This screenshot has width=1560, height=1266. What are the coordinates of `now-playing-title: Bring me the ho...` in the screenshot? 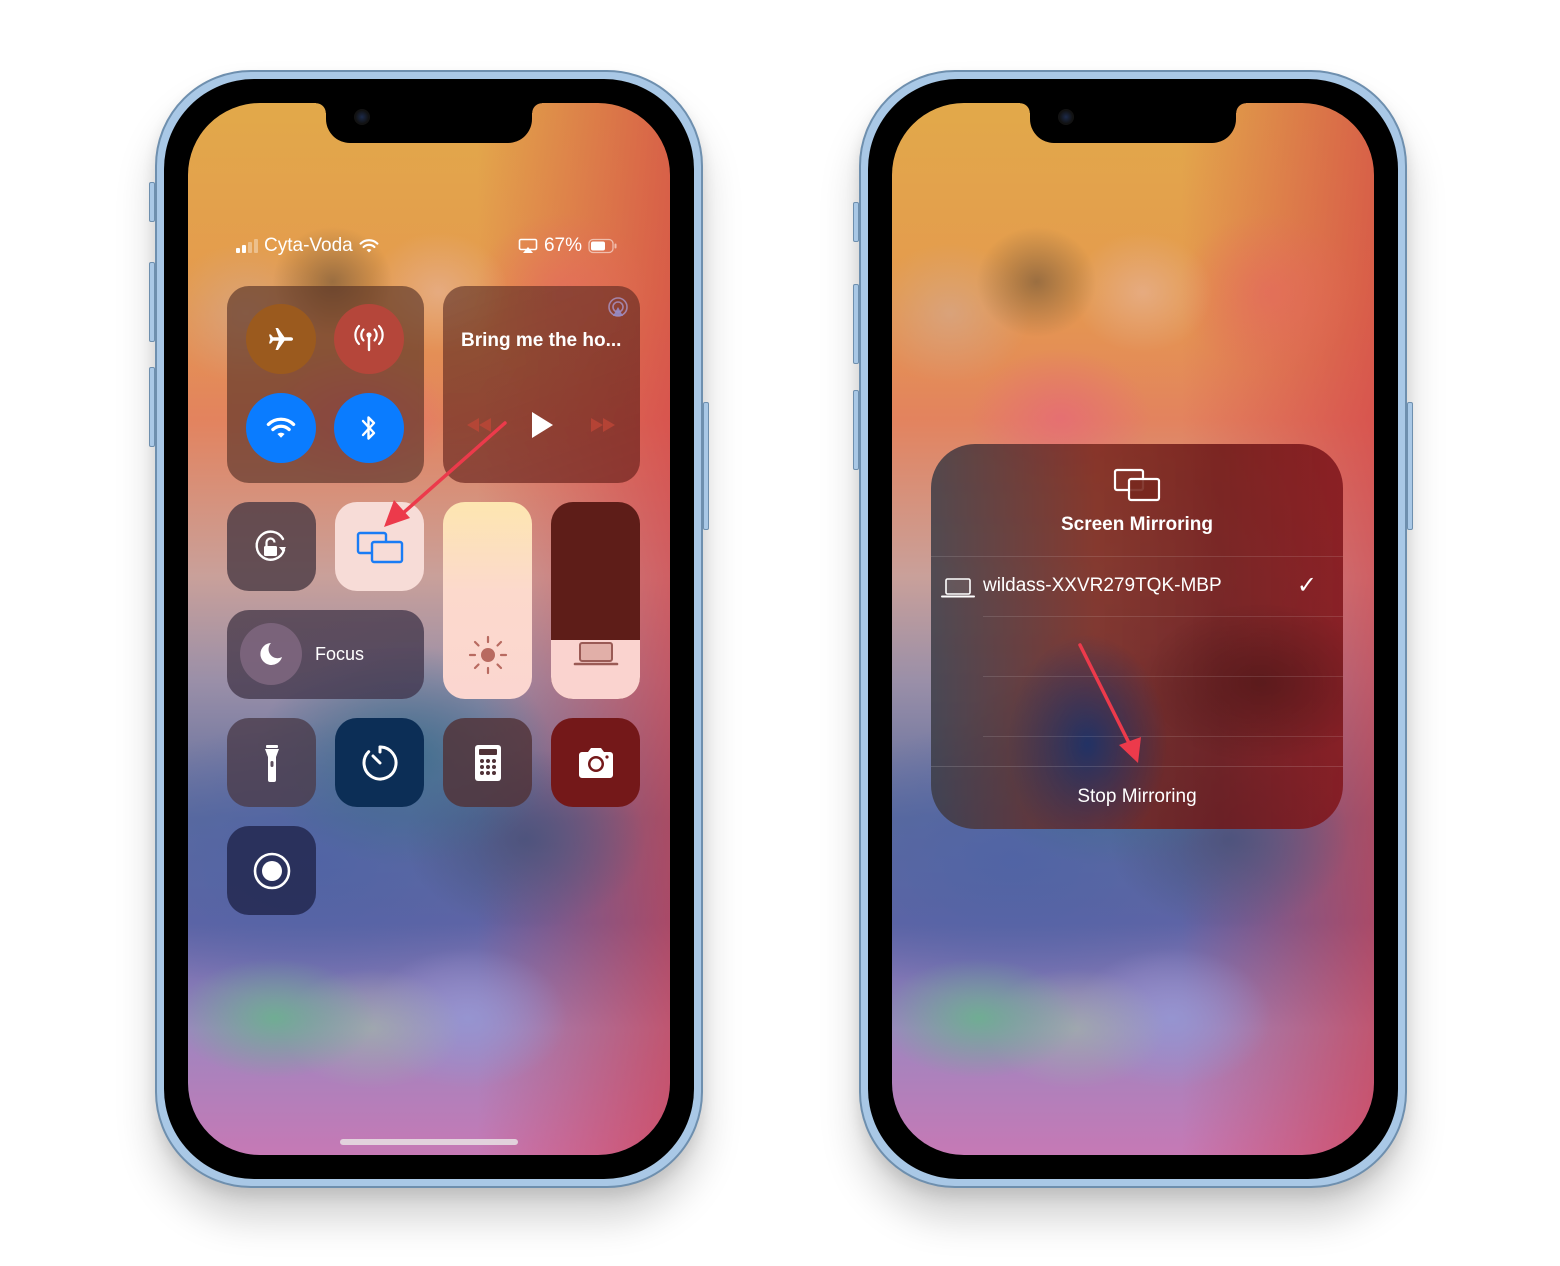 It's located at (541, 340).